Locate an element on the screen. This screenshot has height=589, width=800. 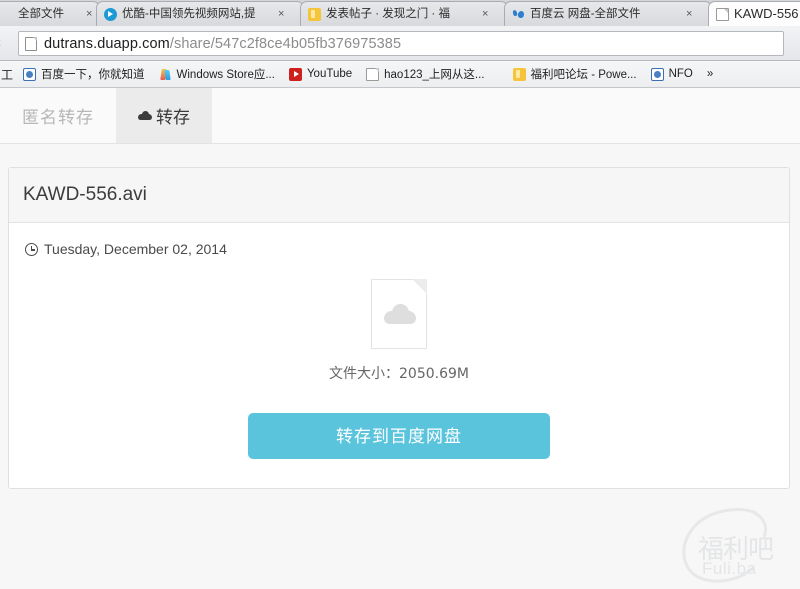
browser-tab-label: 全部文件 is located at coordinates (41, 14).